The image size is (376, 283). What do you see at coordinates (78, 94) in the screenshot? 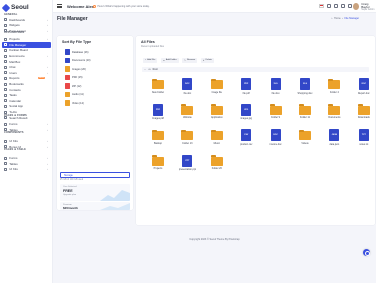
I see `file-type-label: Audio (11)` at bounding box center [78, 94].